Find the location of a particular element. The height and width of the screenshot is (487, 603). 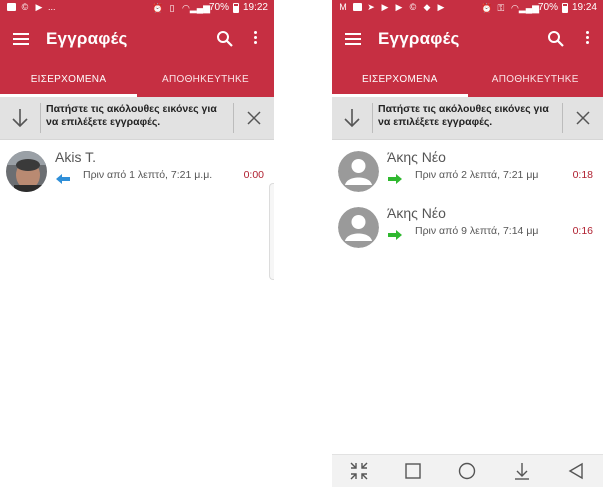

recording-item: Άκης Νέο Πριν από 9 λεπτά, 7:14 μμ 0:16 is located at coordinates (467, 228).